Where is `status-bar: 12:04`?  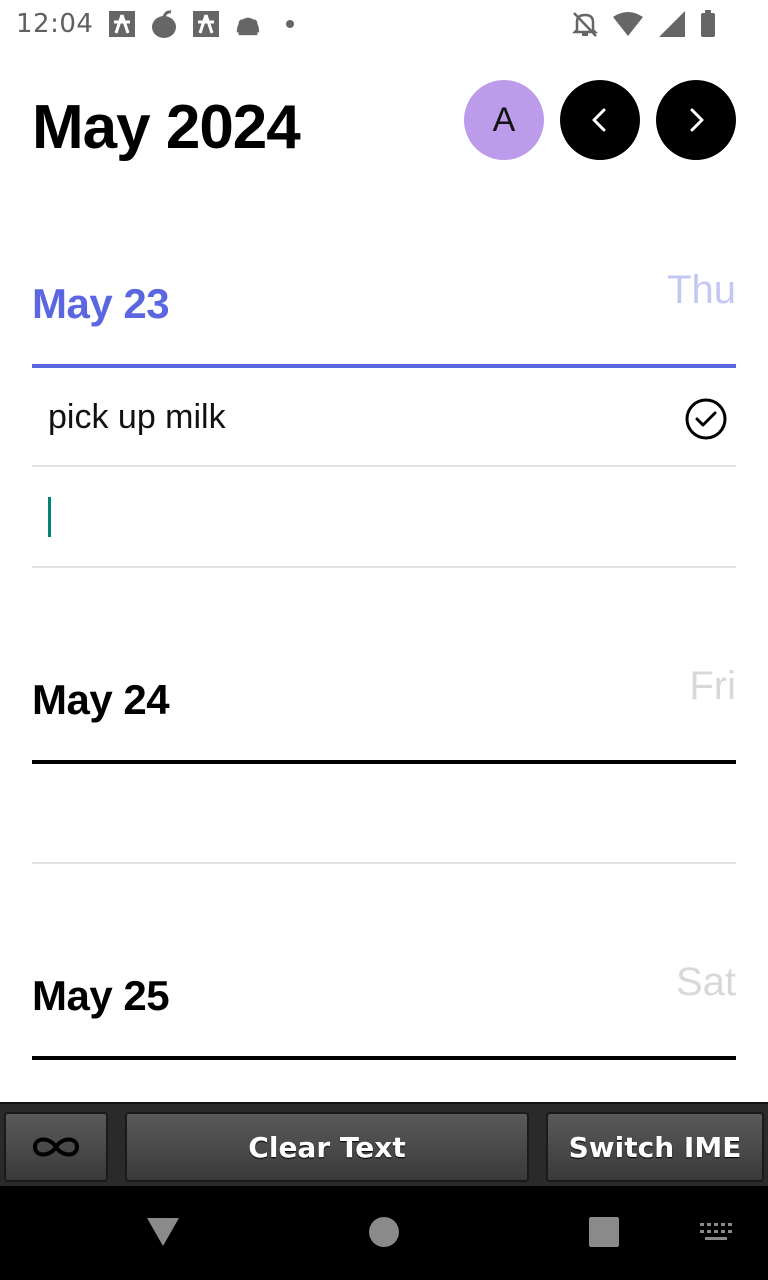 status-bar: 12:04 is located at coordinates (384, 24).